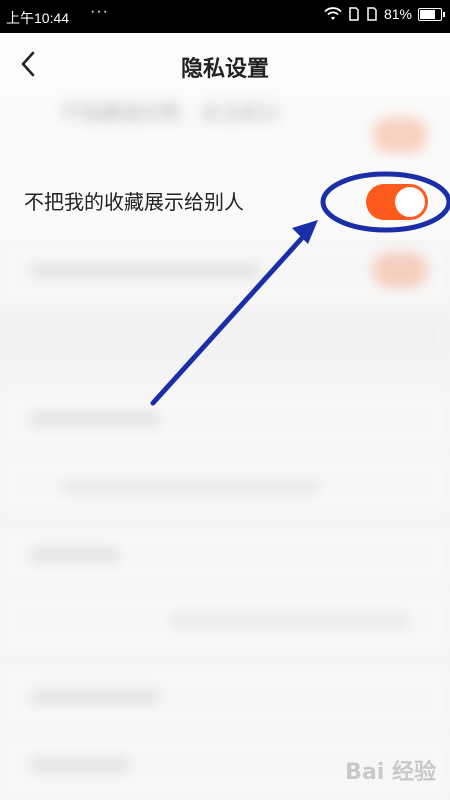 The width and height of the screenshot is (450, 800). Describe the element at coordinates (354, 14) in the screenshot. I see `sim-1-icon` at that location.